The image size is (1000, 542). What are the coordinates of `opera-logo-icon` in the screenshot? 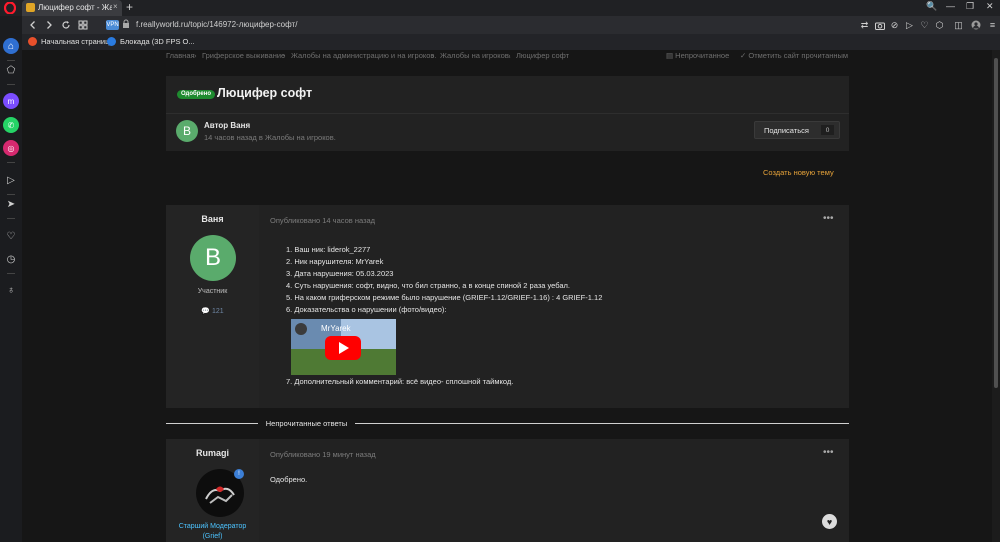 It's located at (10, 8).